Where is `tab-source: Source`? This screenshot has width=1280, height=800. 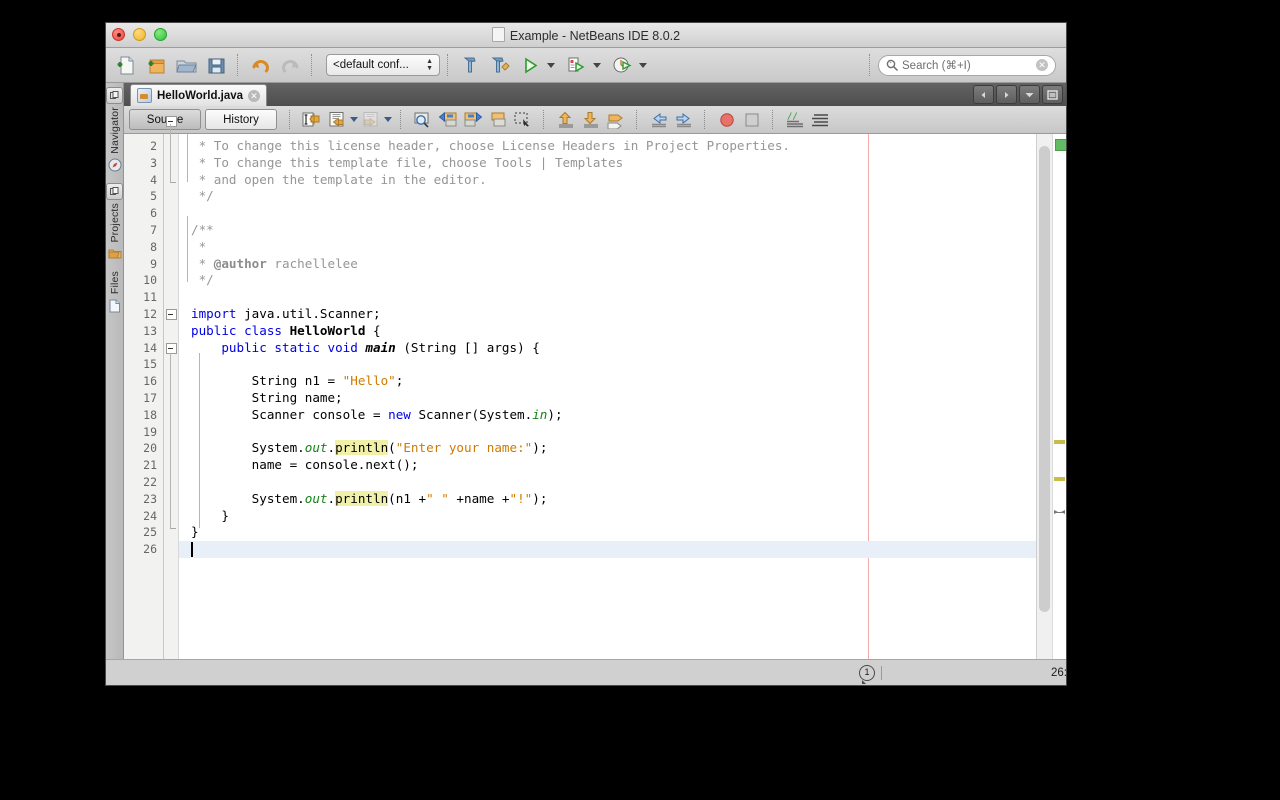
tab-source: Source is located at coordinates (165, 119).